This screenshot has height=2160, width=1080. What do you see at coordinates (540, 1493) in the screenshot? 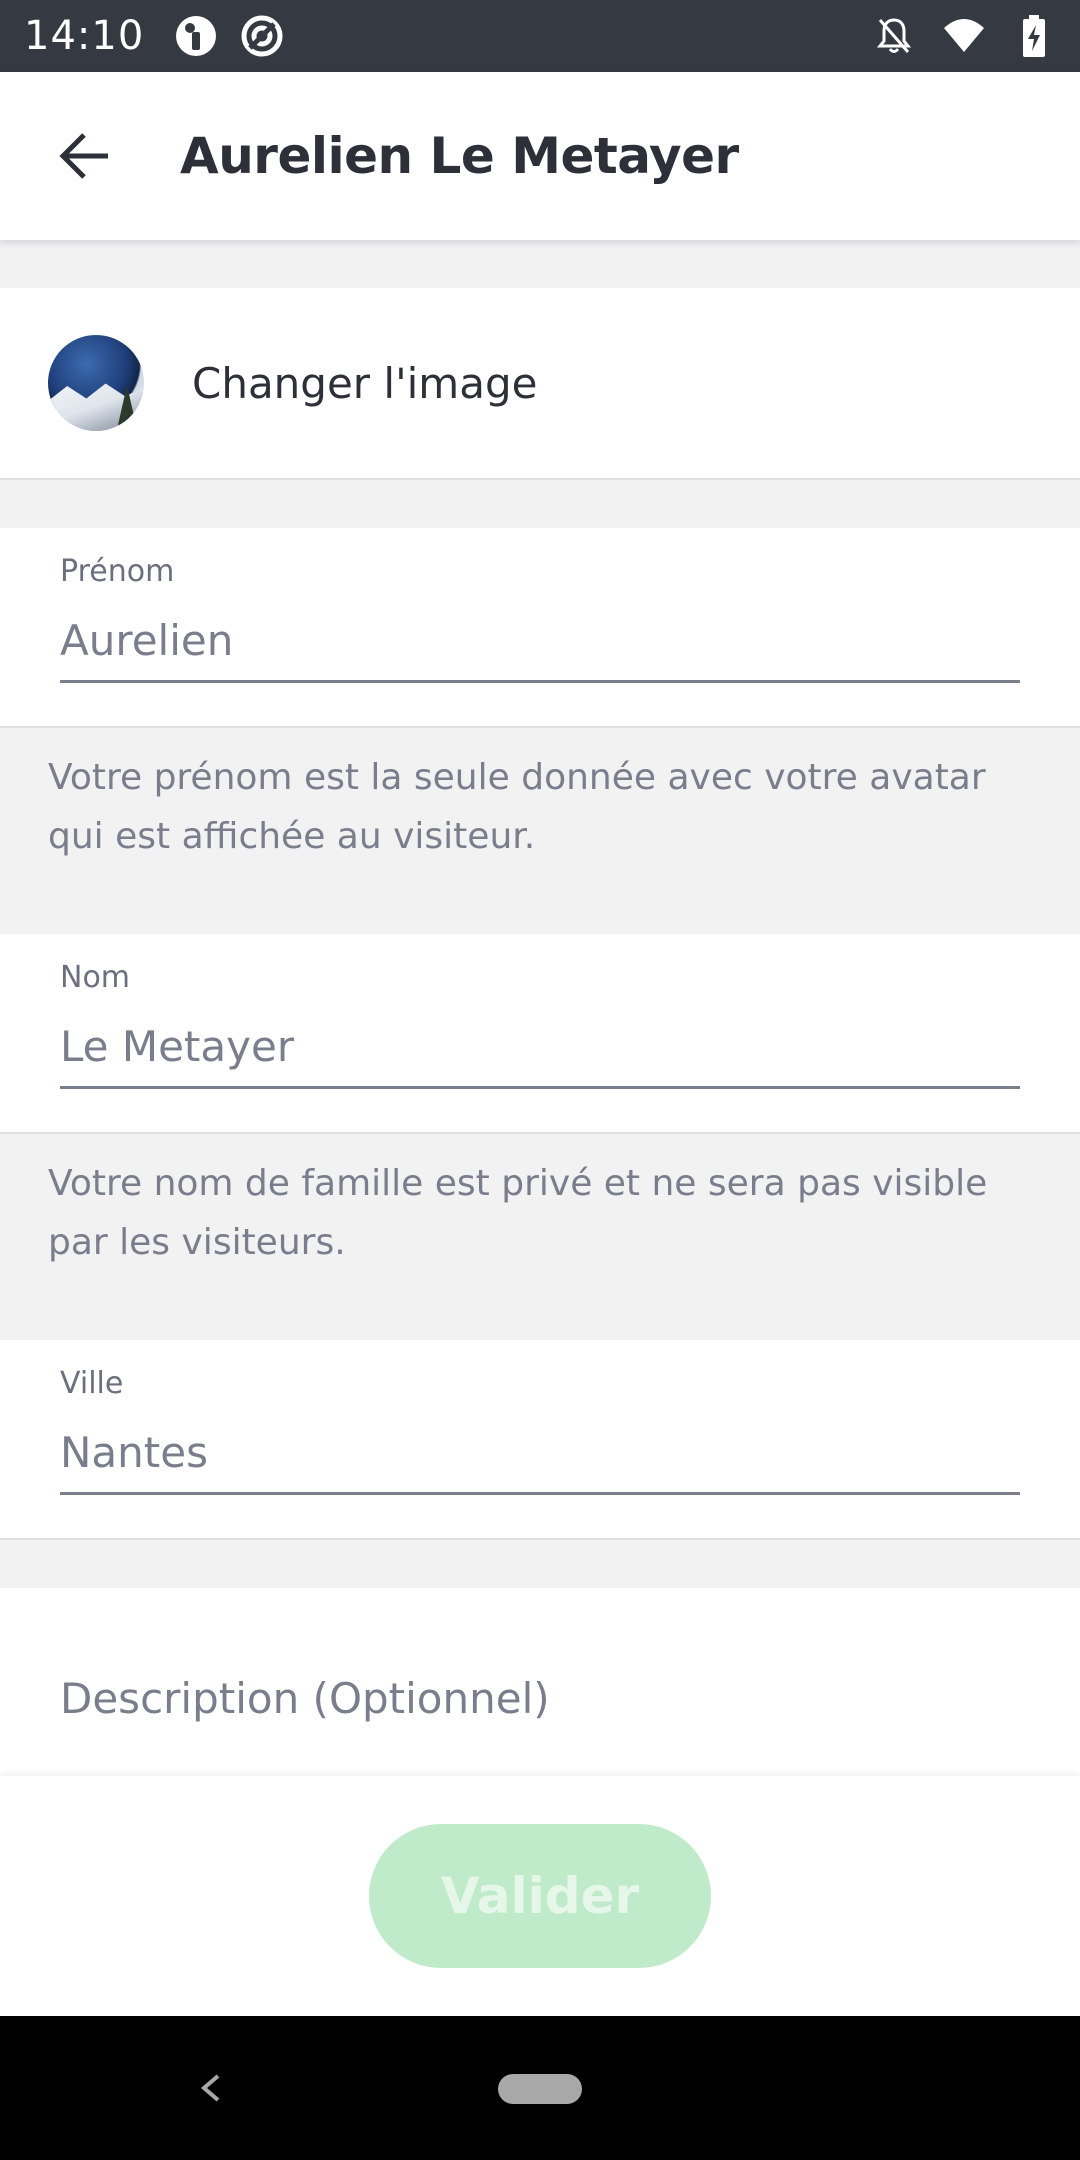
I see `city-underline` at bounding box center [540, 1493].